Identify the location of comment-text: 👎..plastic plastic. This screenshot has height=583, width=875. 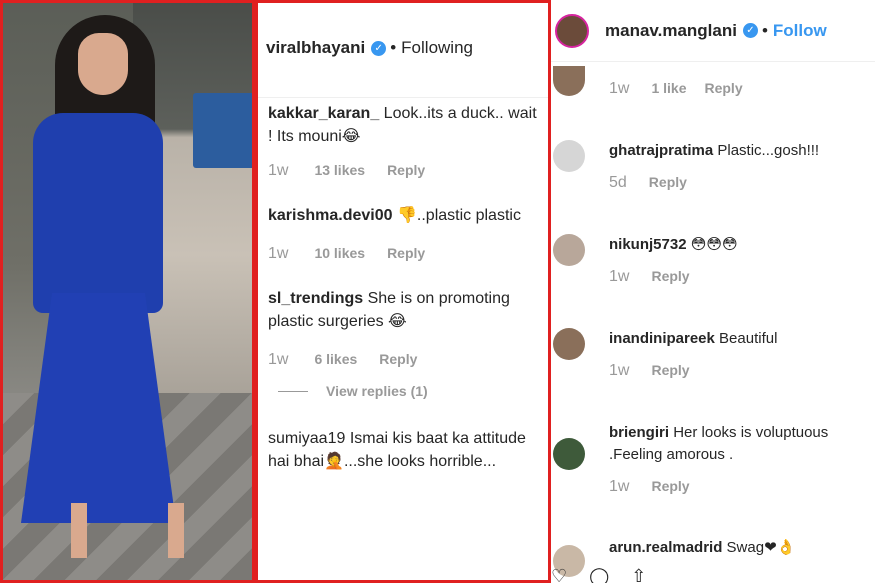
(458, 215).